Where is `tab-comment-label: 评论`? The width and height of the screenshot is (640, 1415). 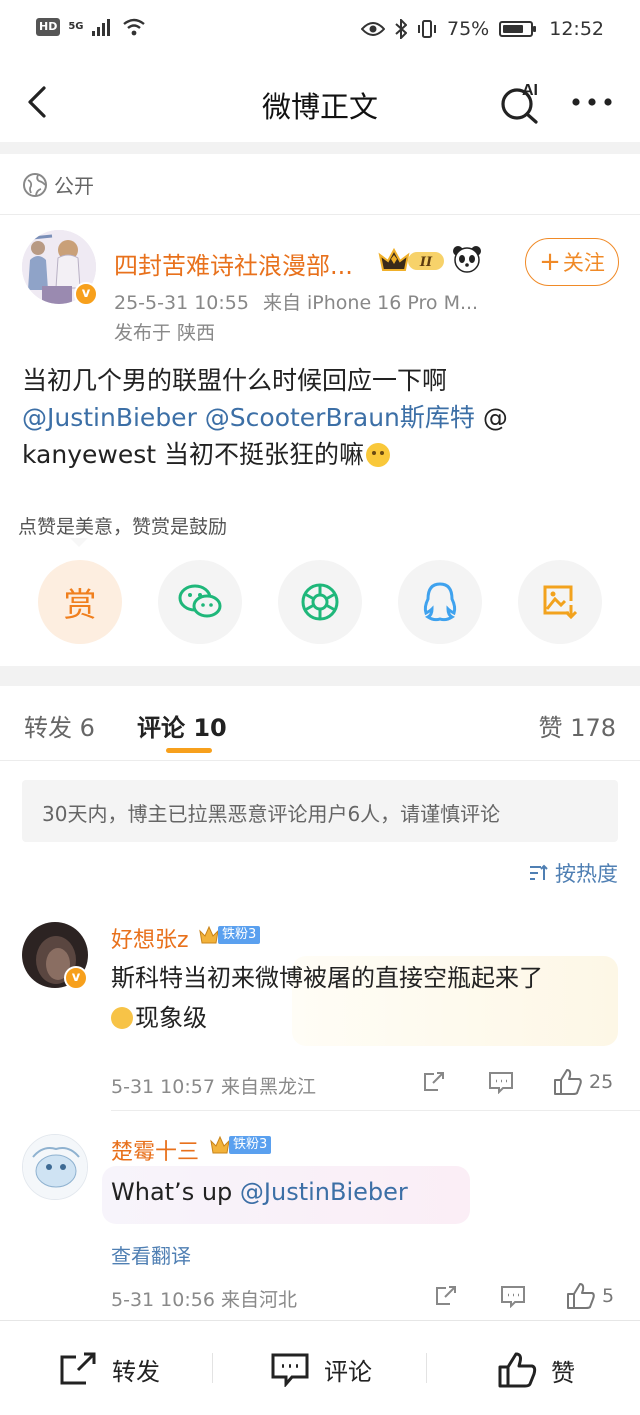 tab-comment-label: 评论 is located at coordinates (161, 728).